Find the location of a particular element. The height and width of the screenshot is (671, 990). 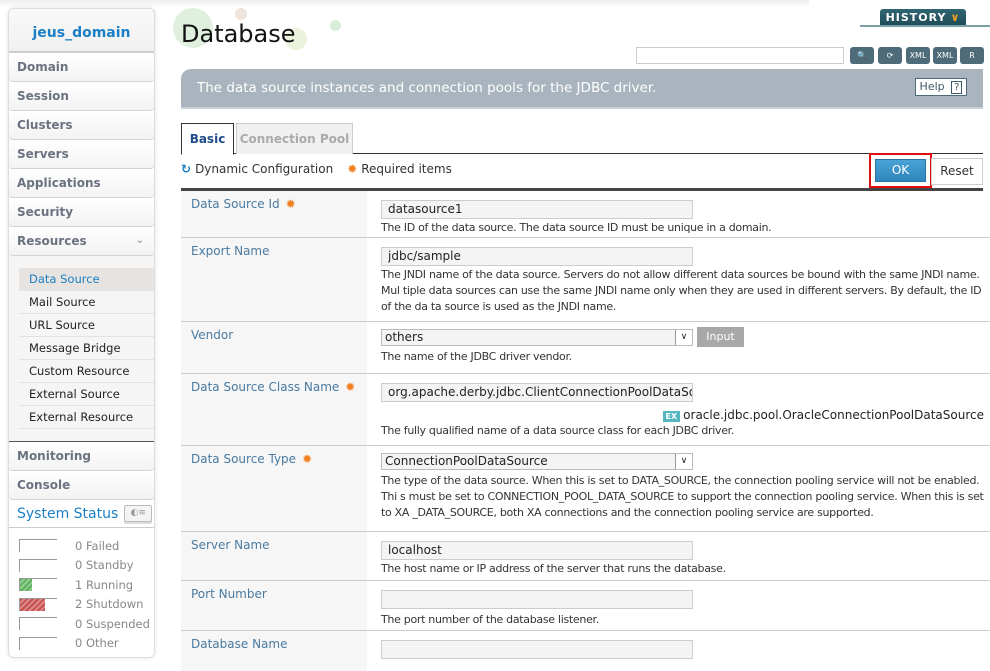

nav-clusters: Clusters is located at coordinates (81, 125).